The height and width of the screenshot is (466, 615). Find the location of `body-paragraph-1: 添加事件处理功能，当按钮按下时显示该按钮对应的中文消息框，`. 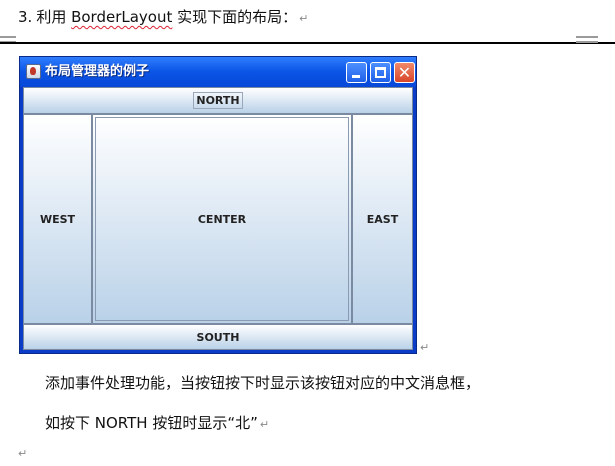

body-paragraph-1: 添加事件处理功能，当按钮按下时显示该按钮对应的中文消息框， is located at coordinates (262, 383).